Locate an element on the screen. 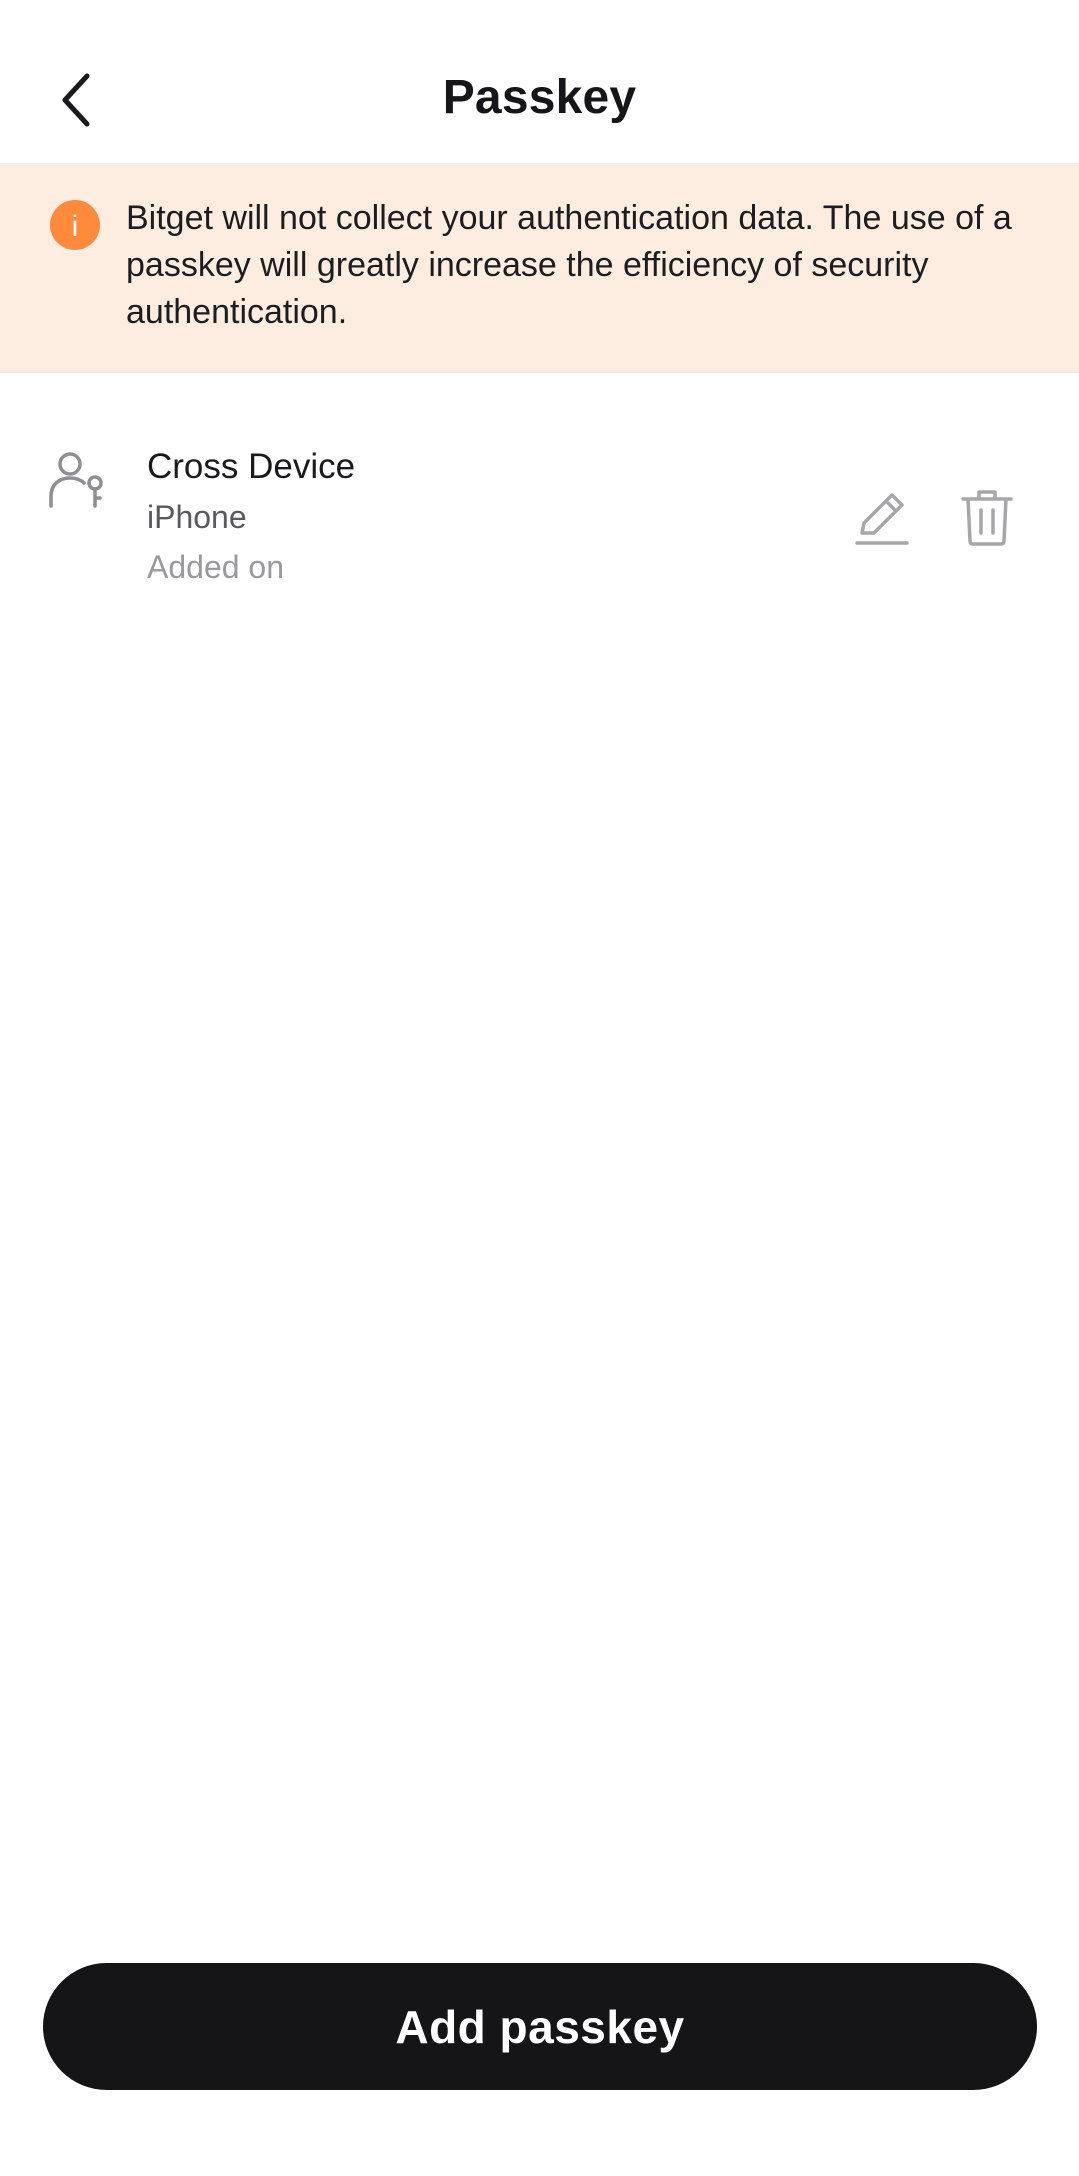 This screenshot has width=1079, height=2176. passkey-added-on: Added on is located at coordinates (216, 567).